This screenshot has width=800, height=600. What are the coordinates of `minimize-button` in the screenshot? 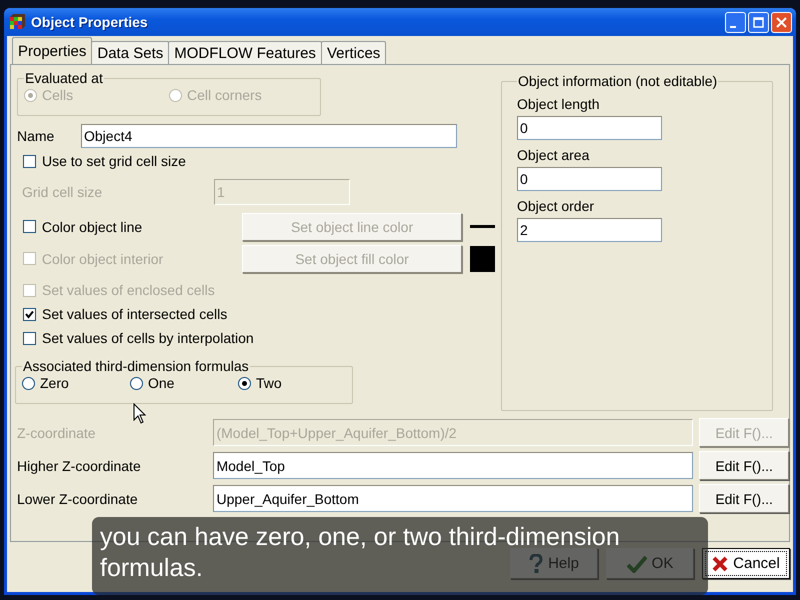 It's located at (735, 22).